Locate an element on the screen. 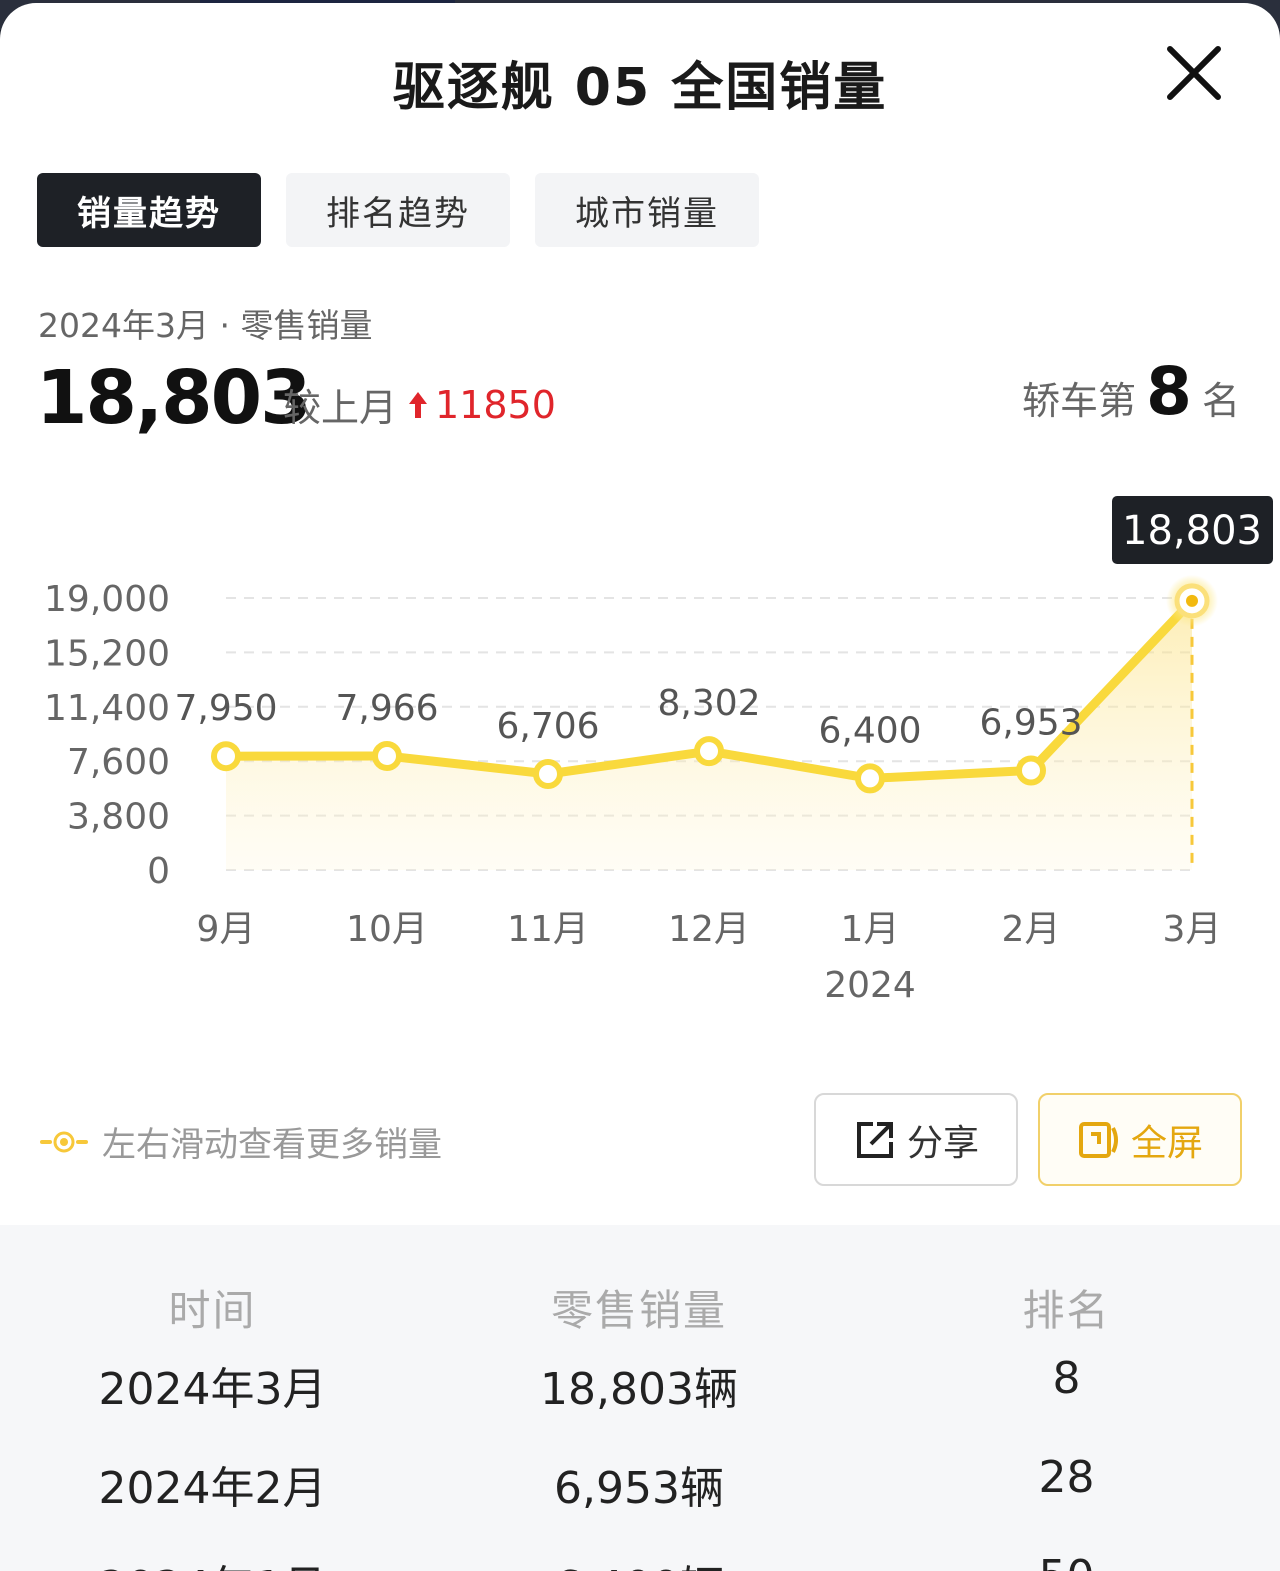 The height and width of the screenshot is (1571, 1280). tab-bar: 销量趋势 排名趋势 城市销量 is located at coordinates (398, 210).